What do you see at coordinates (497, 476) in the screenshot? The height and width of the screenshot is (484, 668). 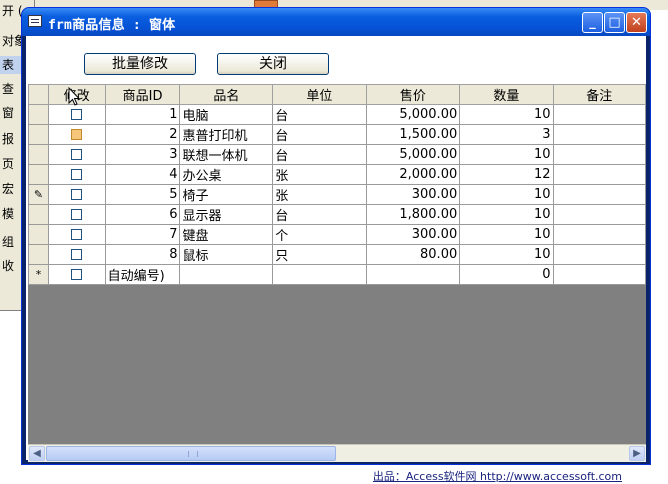 I see `credit-link: 出品：Access软件网 http://www.accessoft.com` at bounding box center [497, 476].